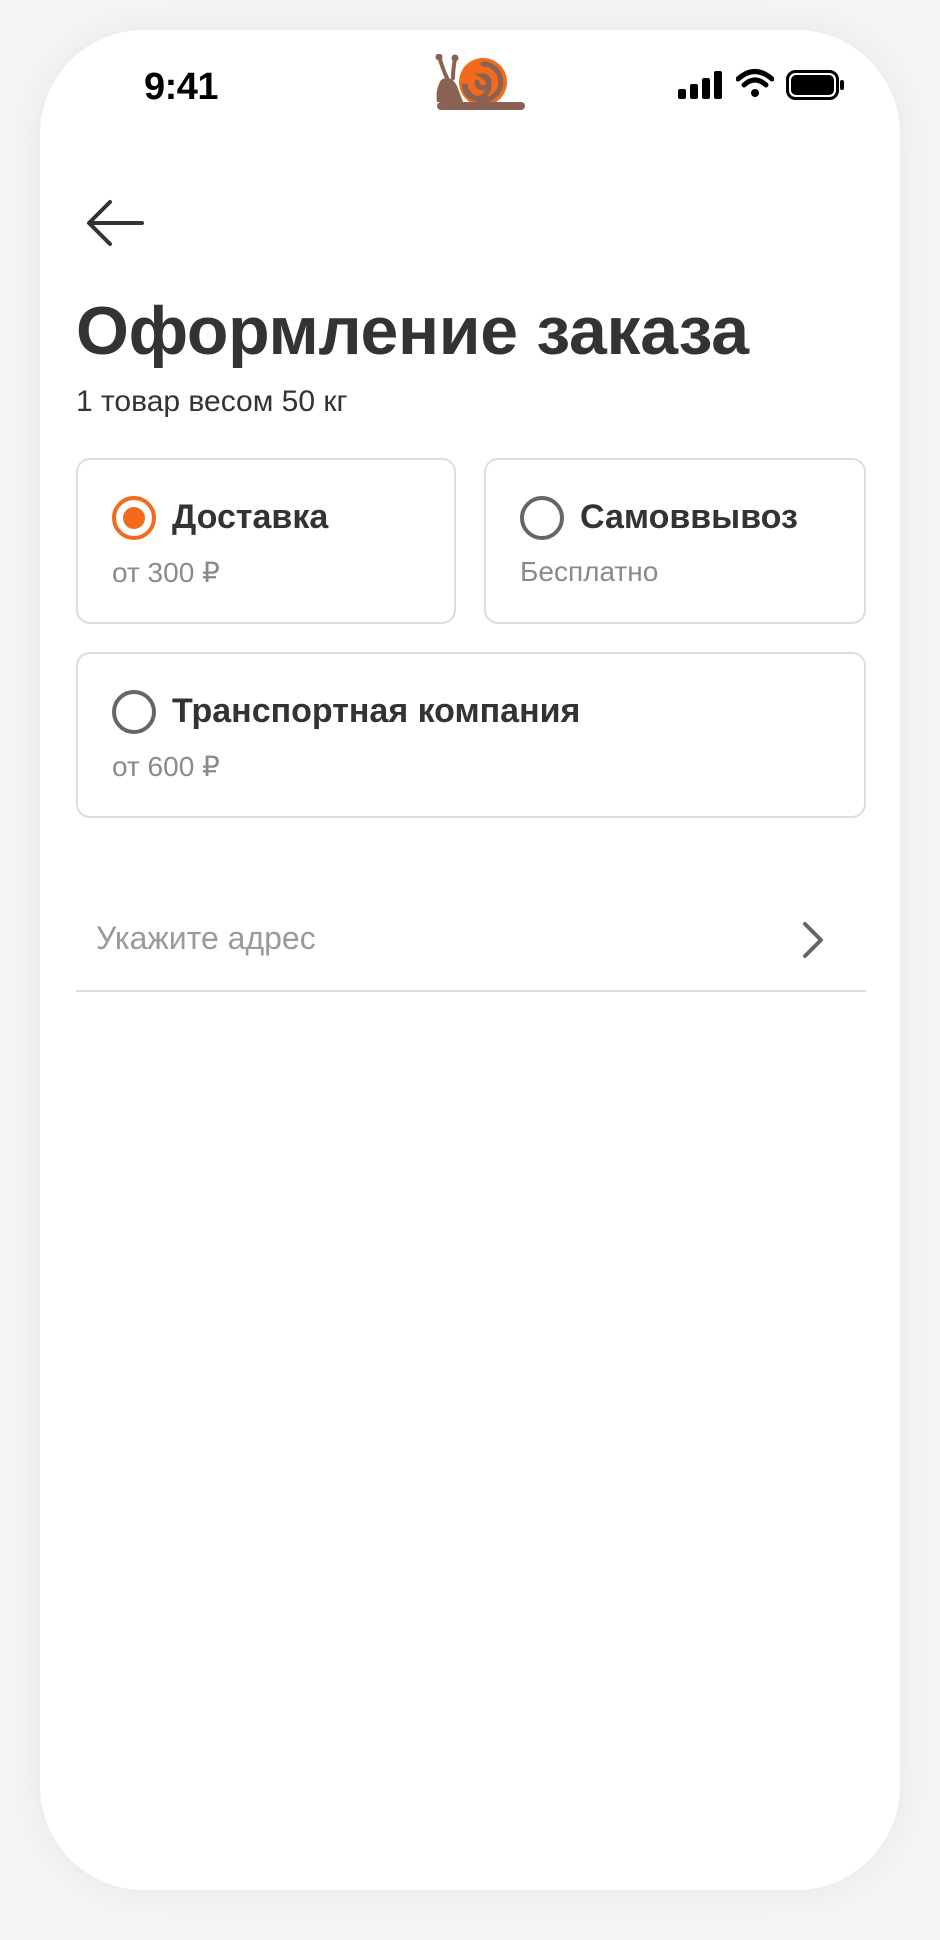 Image resolution: width=940 pixels, height=1940 pixels. What do you see at coordinates (471, 735) in the screenshot?
I see `delivery-option-transport-company: Транспортная компания от 600 ₽` at bounding box center [471, 735].